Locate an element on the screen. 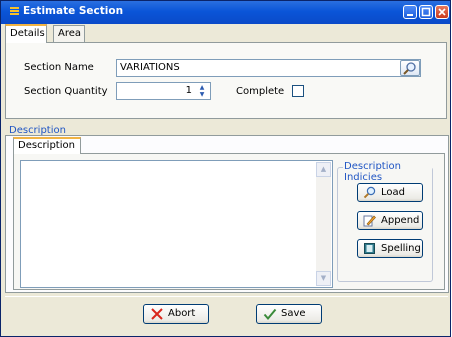 The image size is (452, 337). spelling-button: Spelling is located at coordinates (390, 248).